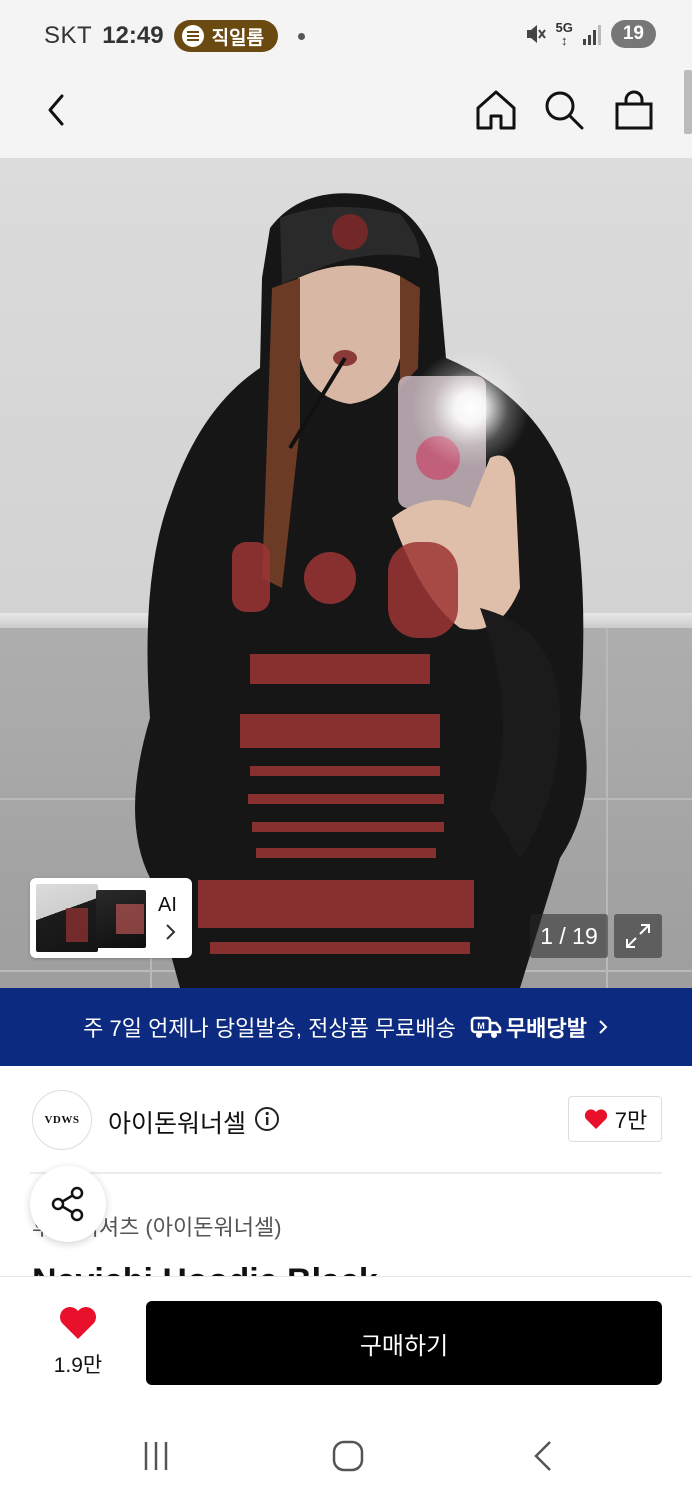 This screenshot has width=692, height=1500. Describe the element at coordinates (638, 936) in the screenshot. I see `expand-icon` at that location.